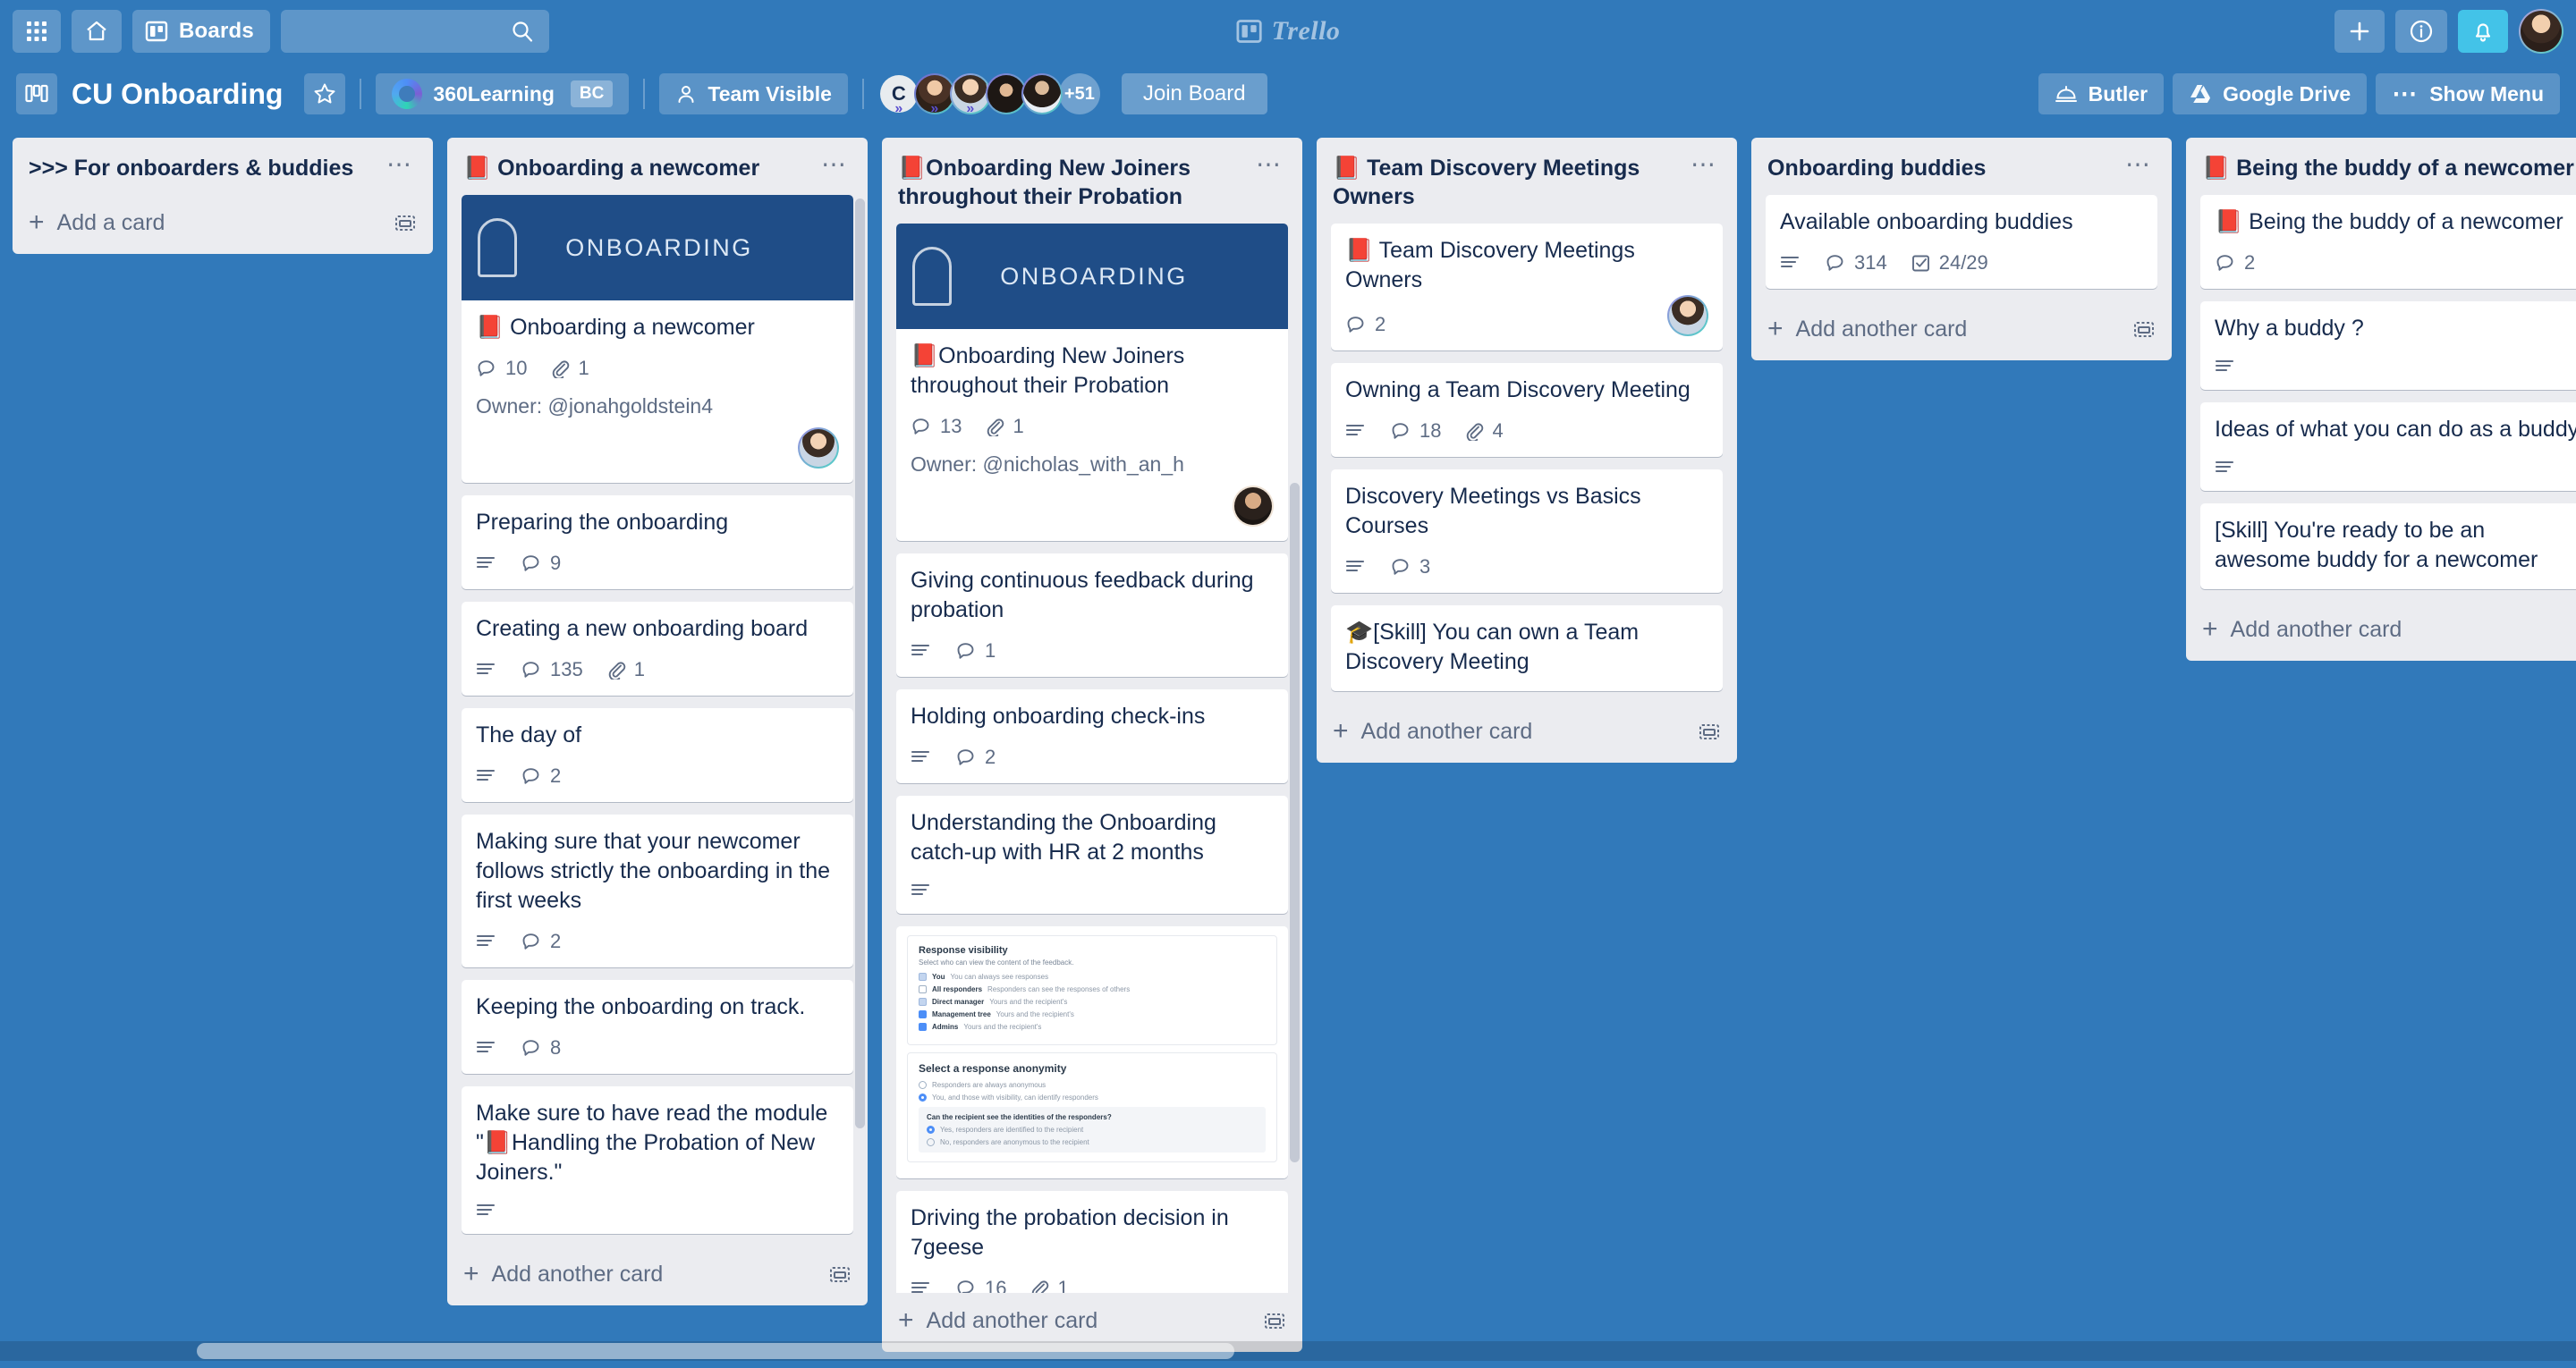  I want to click on board-horizontal-scrollbar, so click(1288, 1351).